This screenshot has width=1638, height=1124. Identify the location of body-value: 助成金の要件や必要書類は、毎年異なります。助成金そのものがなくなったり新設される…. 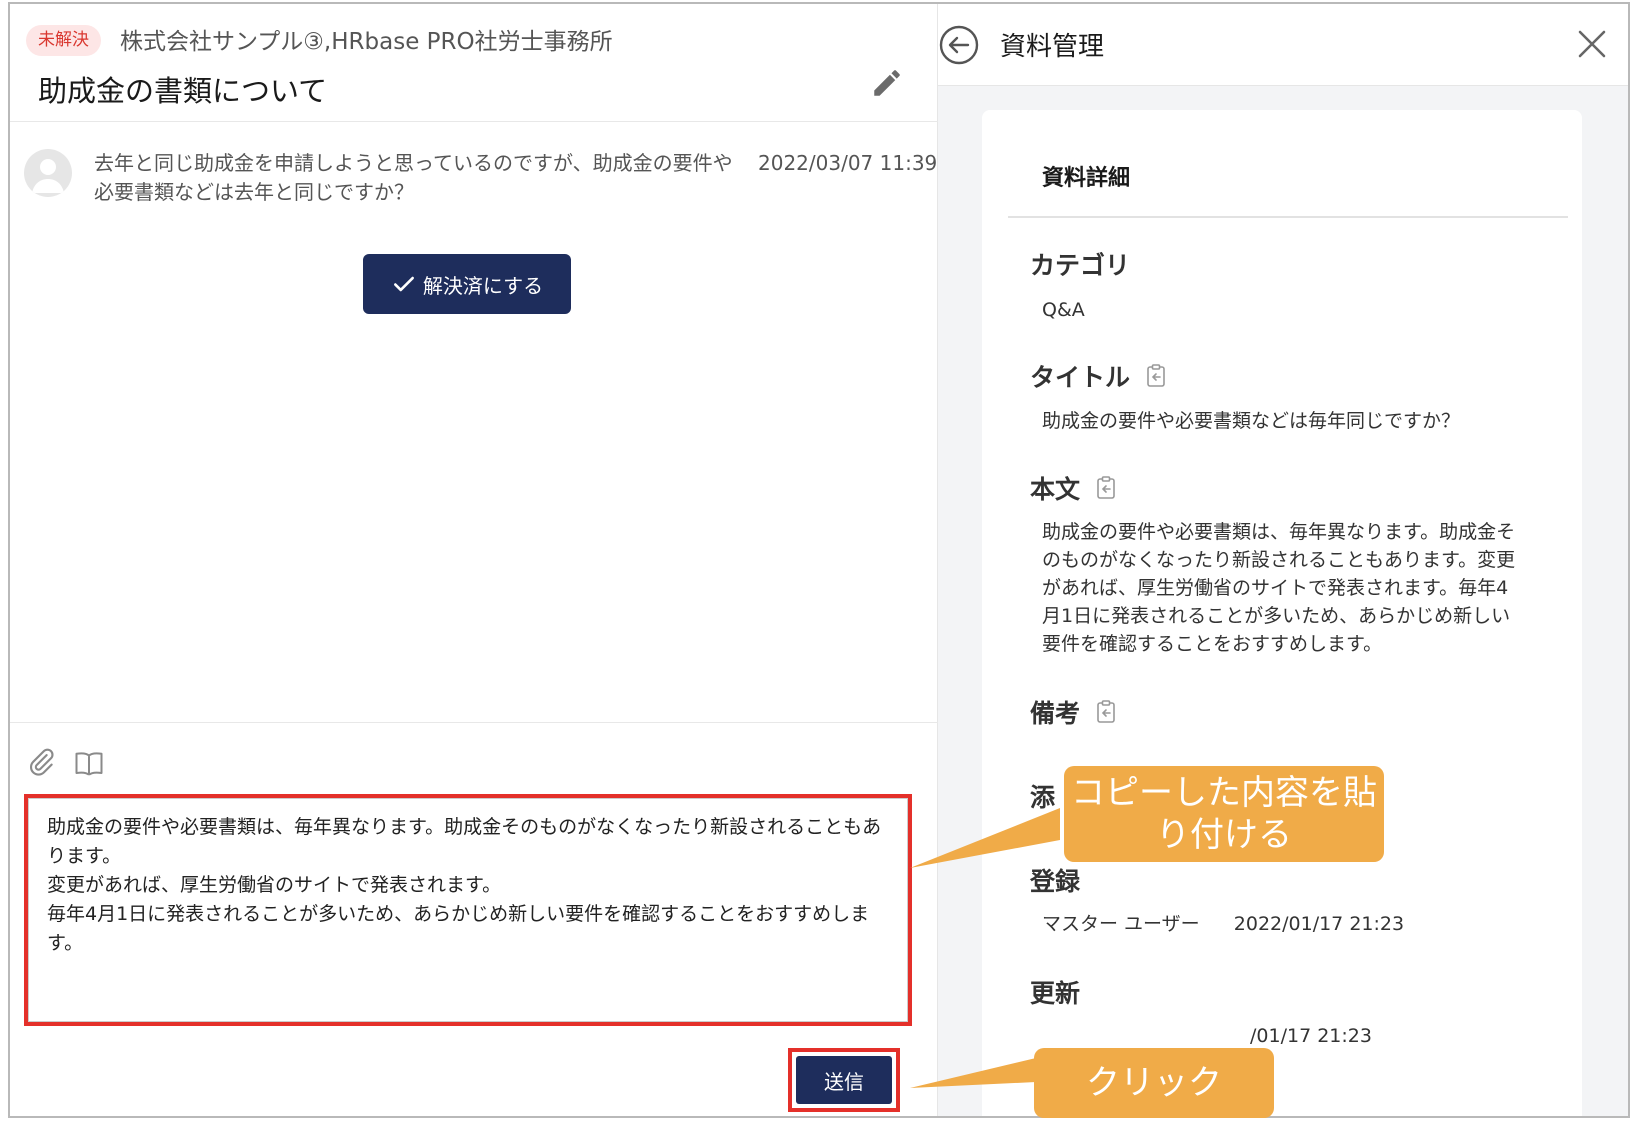
(1279, 588).